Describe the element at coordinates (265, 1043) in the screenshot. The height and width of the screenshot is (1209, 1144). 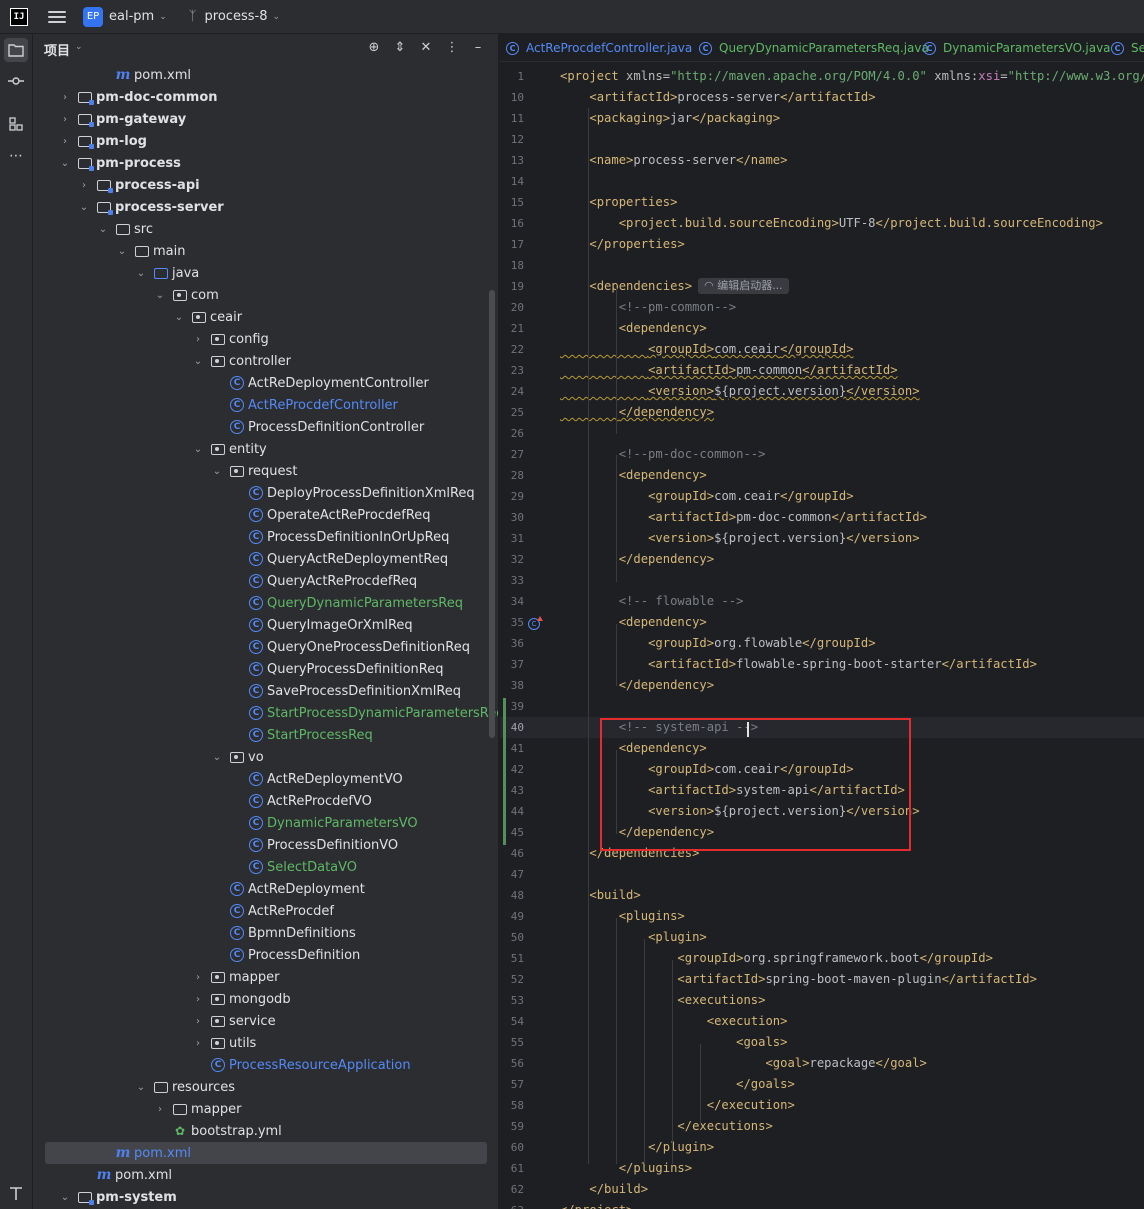
I see `tree-item: › utils` at that location.